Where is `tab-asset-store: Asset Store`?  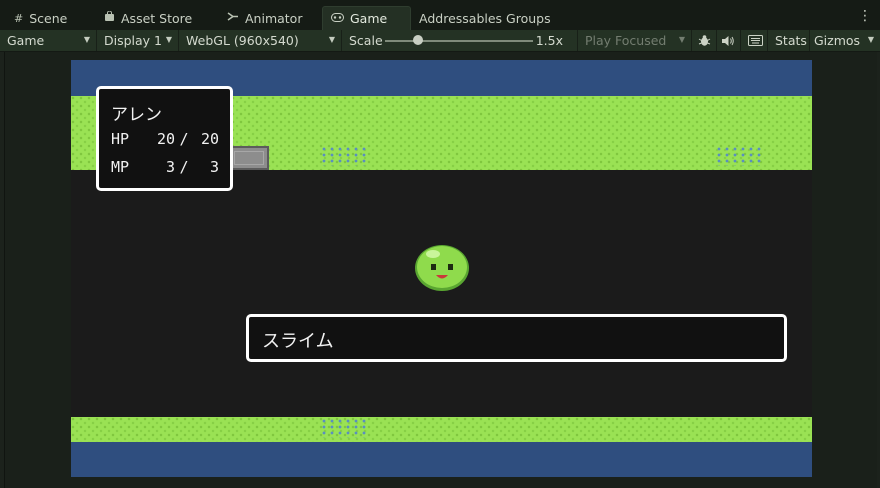 tab-asset-store: Asset Store is located at coordinates (148, 18).